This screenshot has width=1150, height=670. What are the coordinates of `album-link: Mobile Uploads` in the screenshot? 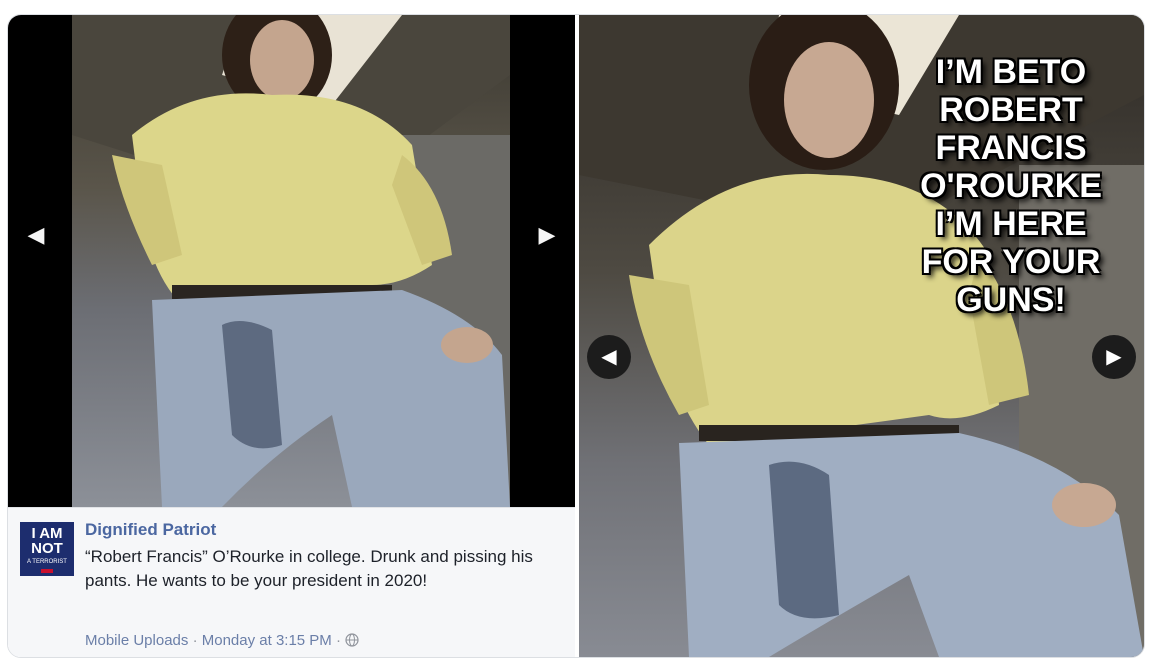 It's located at (136, 640).